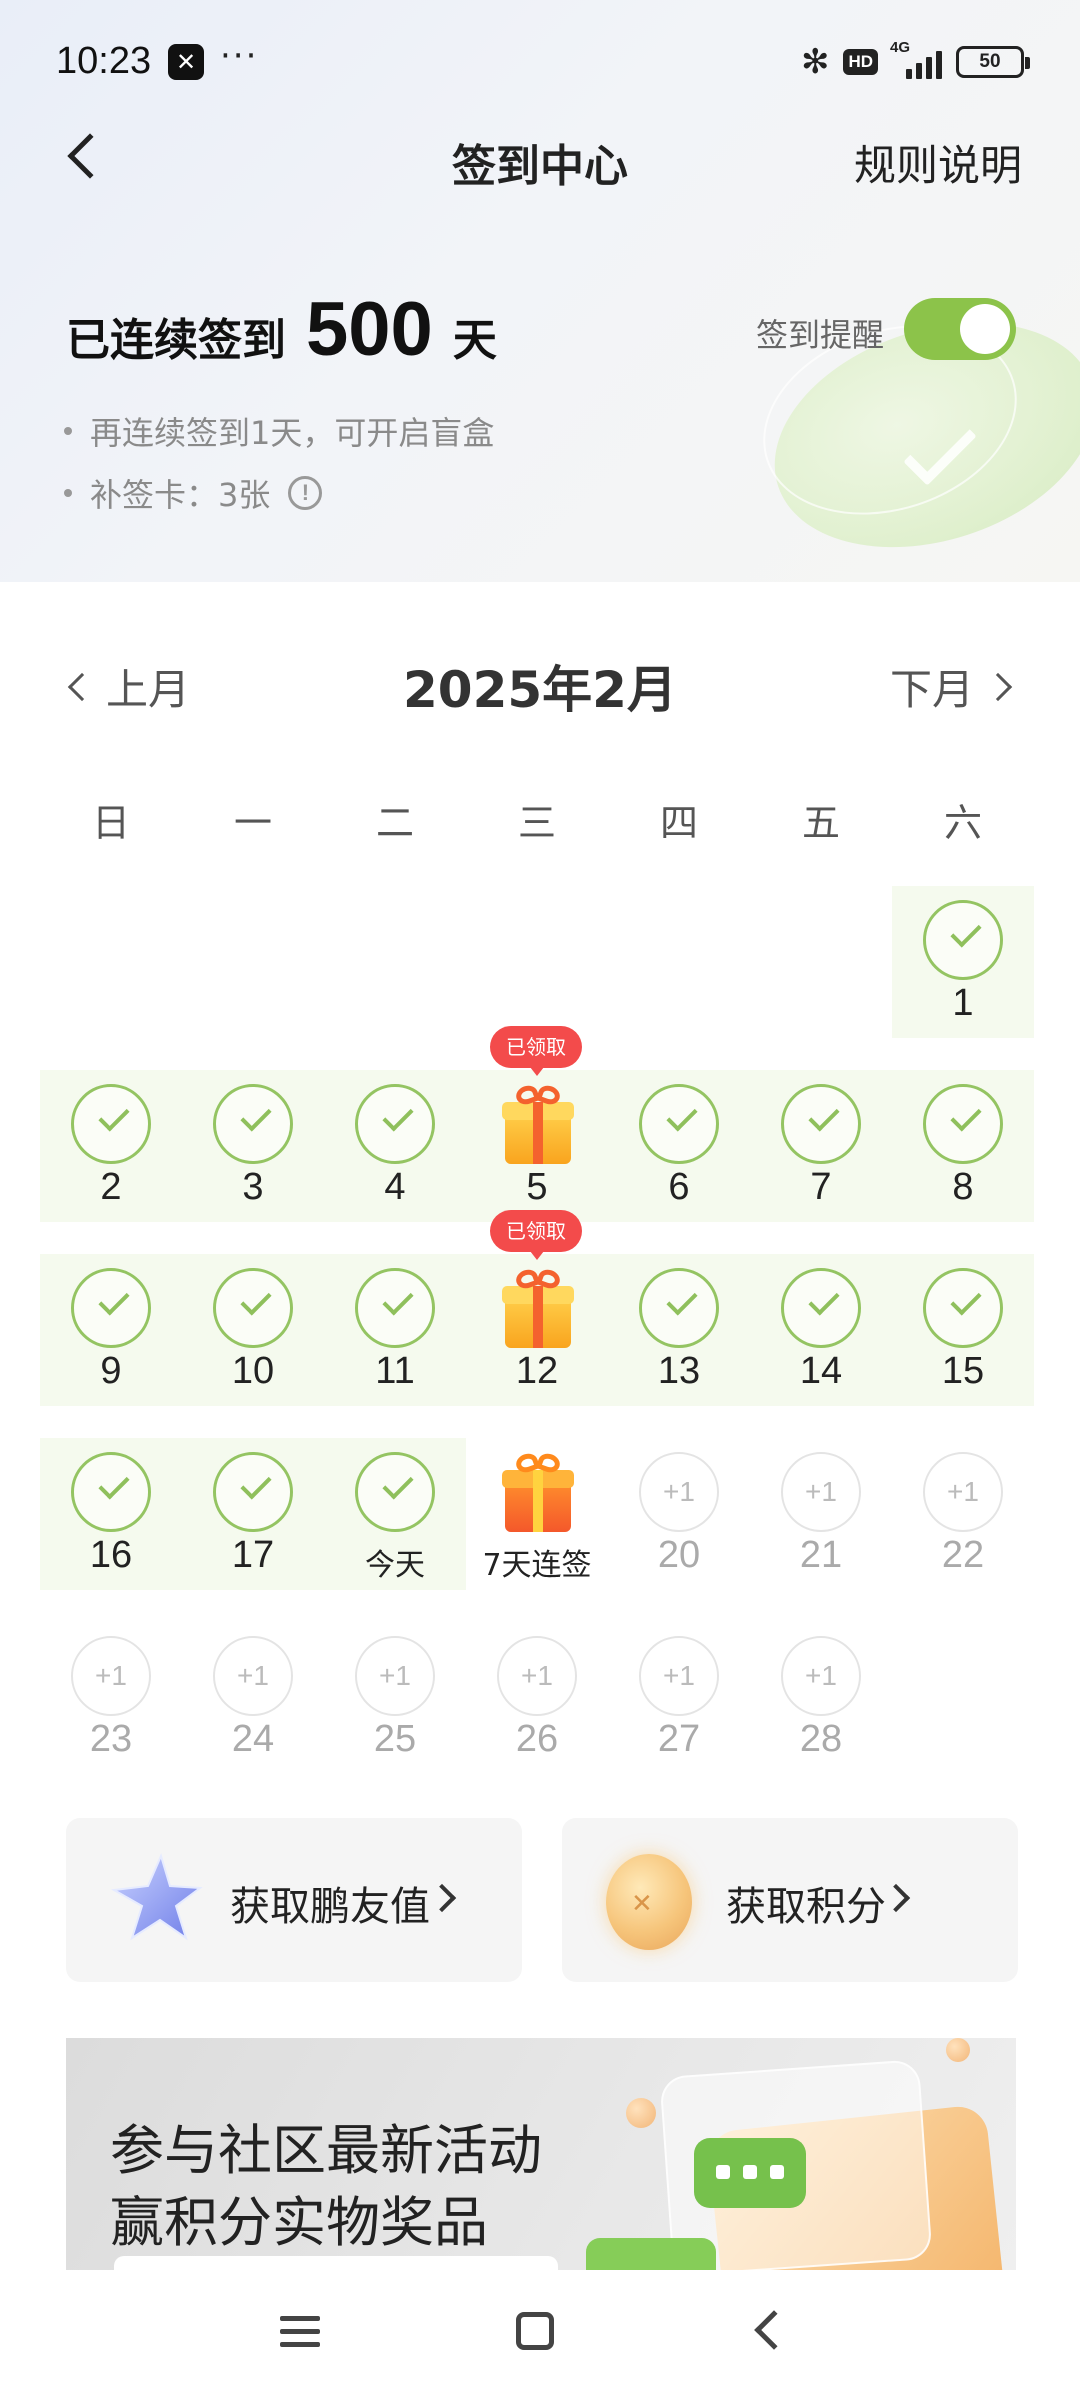  What do you see at coordinates (535, 2331) in the screenshot?
I see `home-icon` at bounding box center [535, 2331].